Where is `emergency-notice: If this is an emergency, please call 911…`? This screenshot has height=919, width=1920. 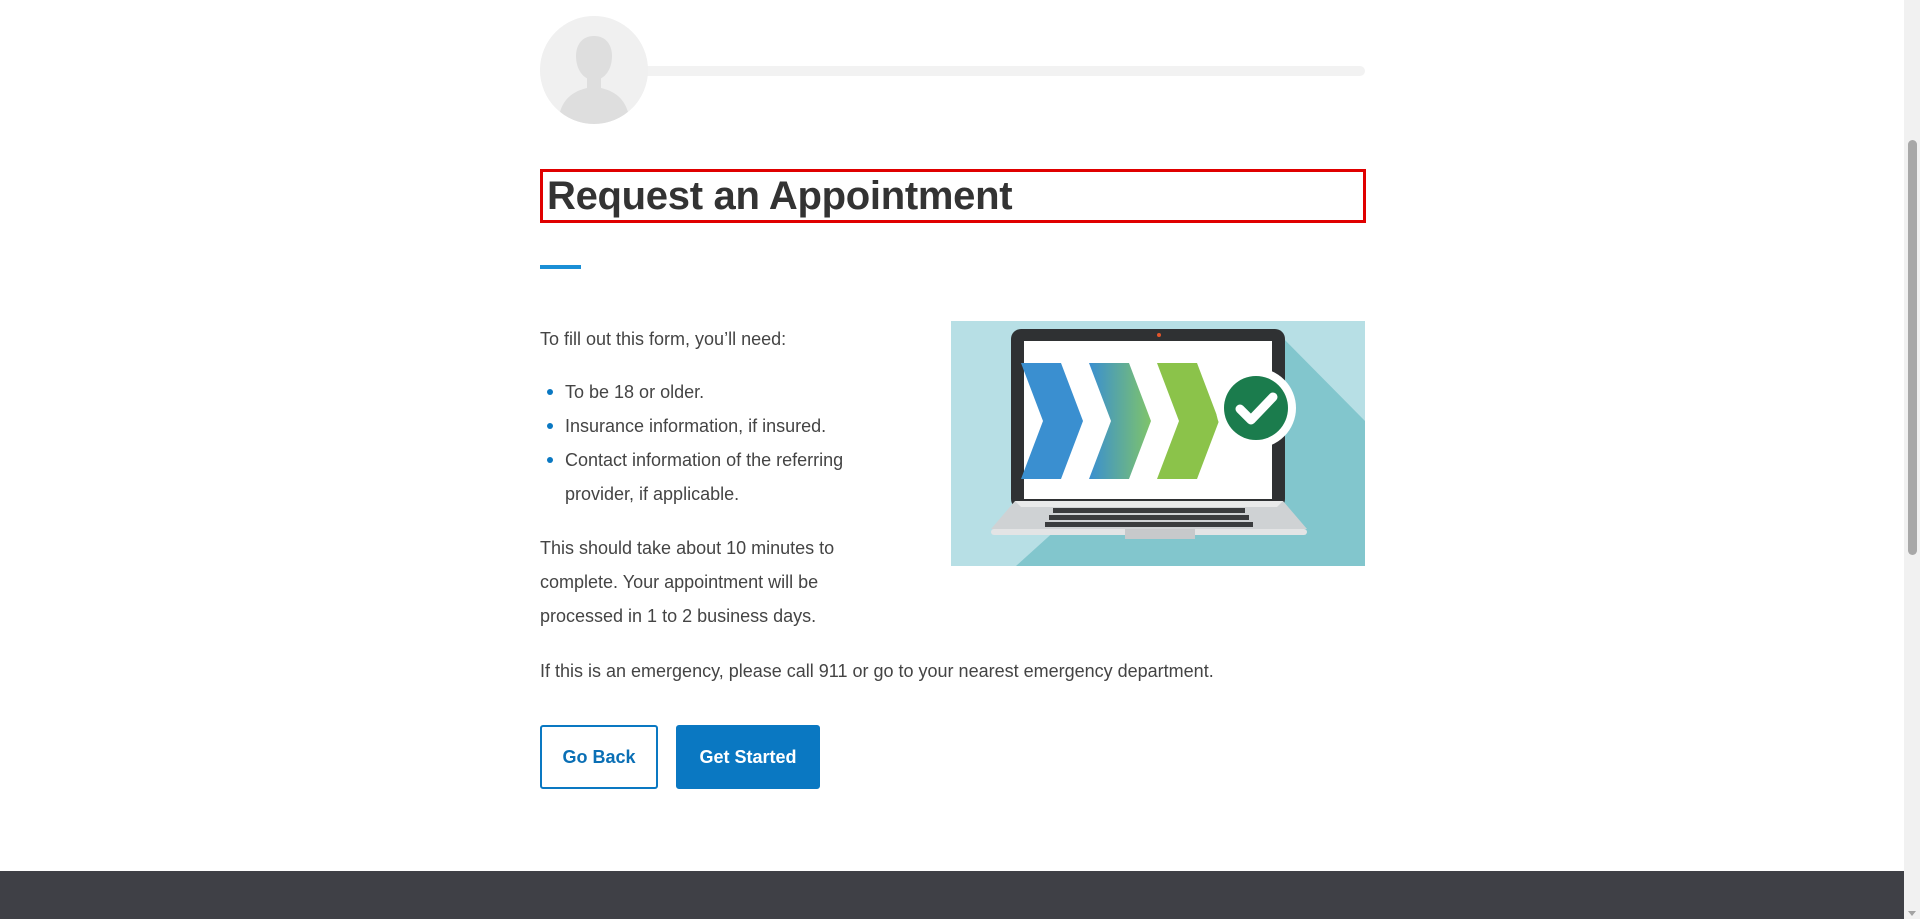 emergency-notice: If this is an emergency, please call 911… is located at coordinates (877, 671).